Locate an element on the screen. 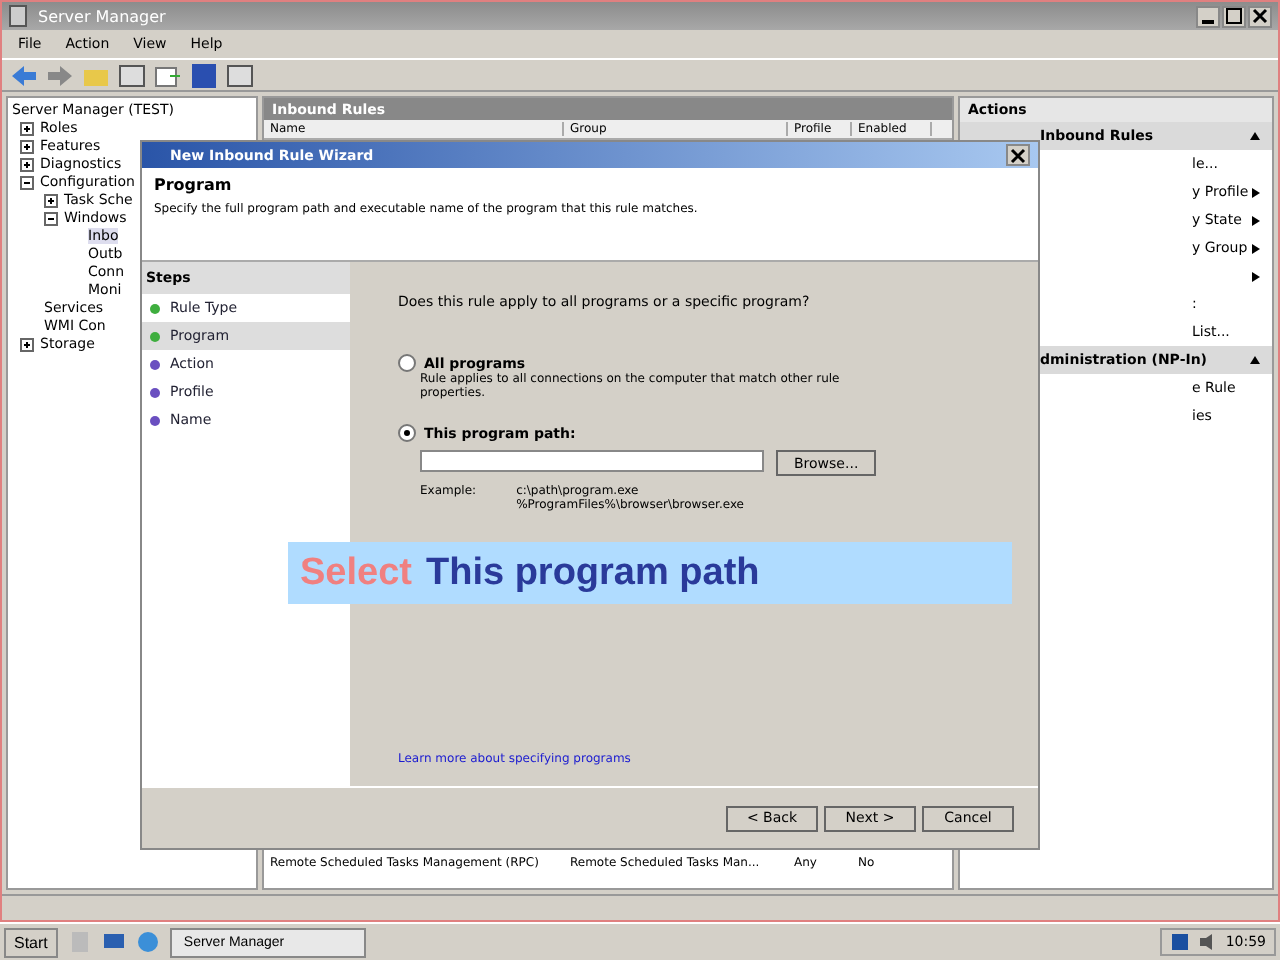 The height and width of the screenshot is (960, 1280). speaker-icon is located at coordinates (1207, 942).